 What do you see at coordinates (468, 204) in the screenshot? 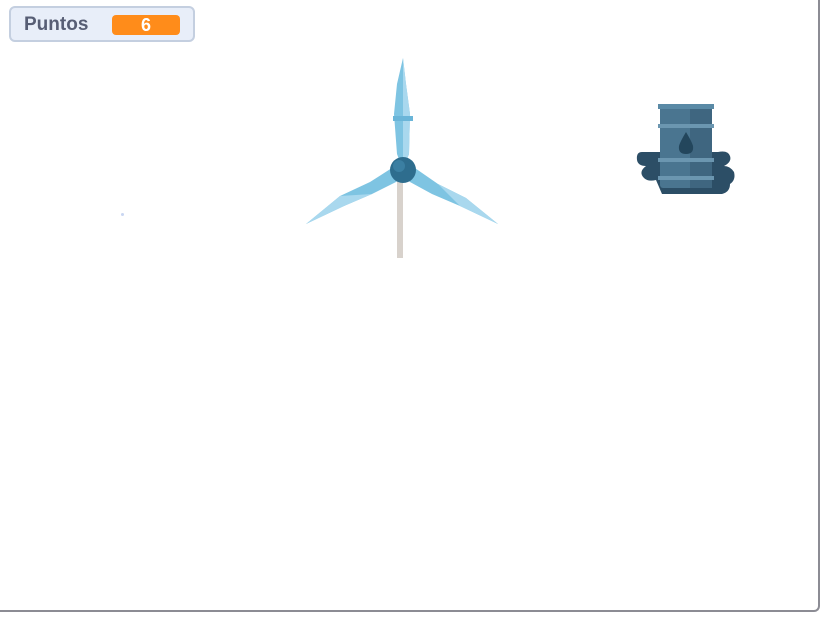
I see `turbine-blade-right-shade` at bounding box center [468, 204].